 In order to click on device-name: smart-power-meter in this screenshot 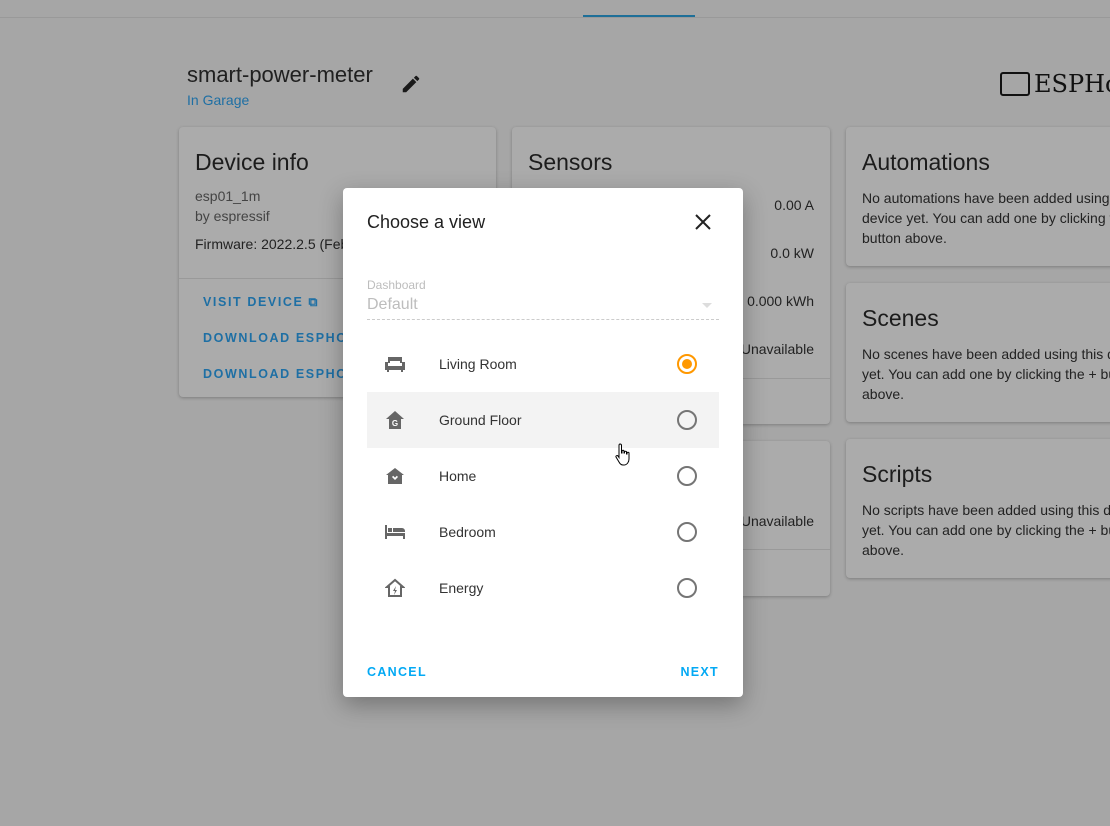, I will do `click(280, 74)`.